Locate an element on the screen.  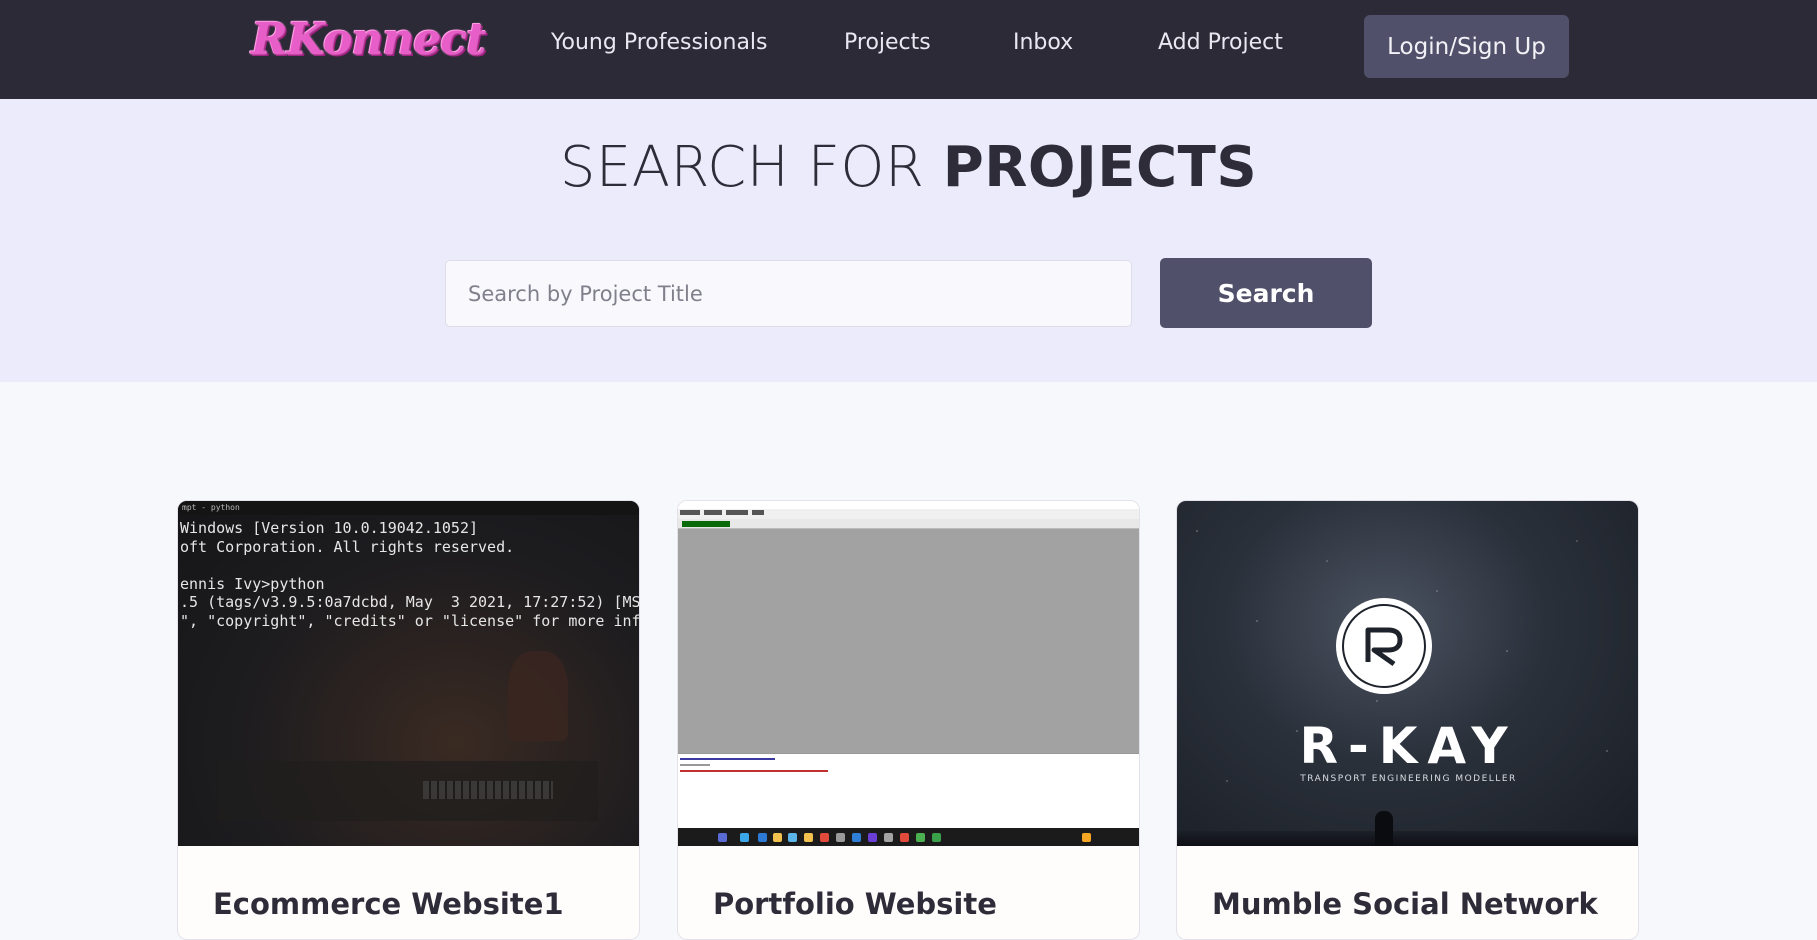
thumbnail-taskbar is located at coordinates (908, 837).